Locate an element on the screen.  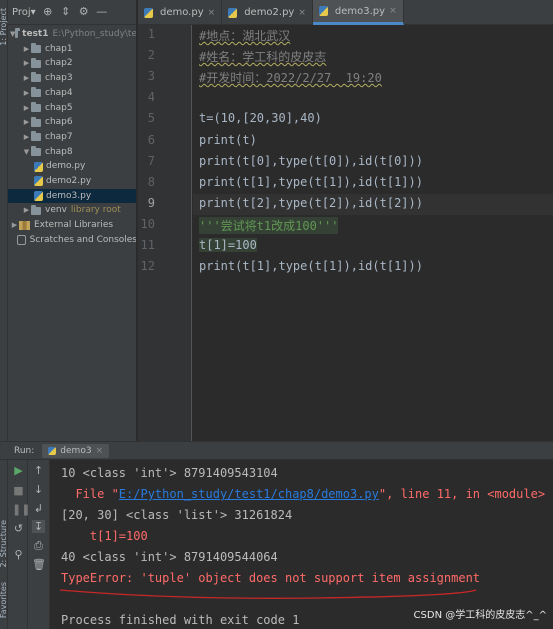
tree-item-label: venv is located at coordinates (56, 210).